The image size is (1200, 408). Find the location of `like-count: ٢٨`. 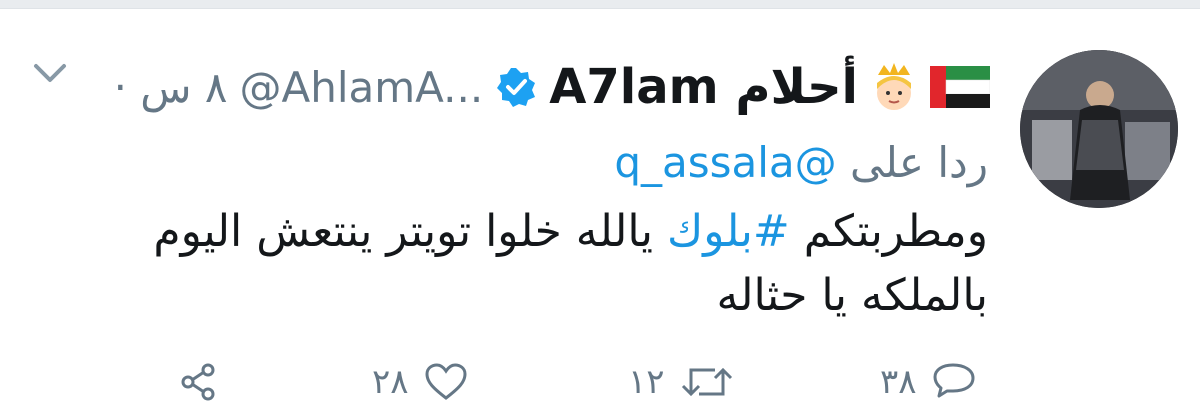

like-count: ٢٨ is located at coordinates (390, 382).